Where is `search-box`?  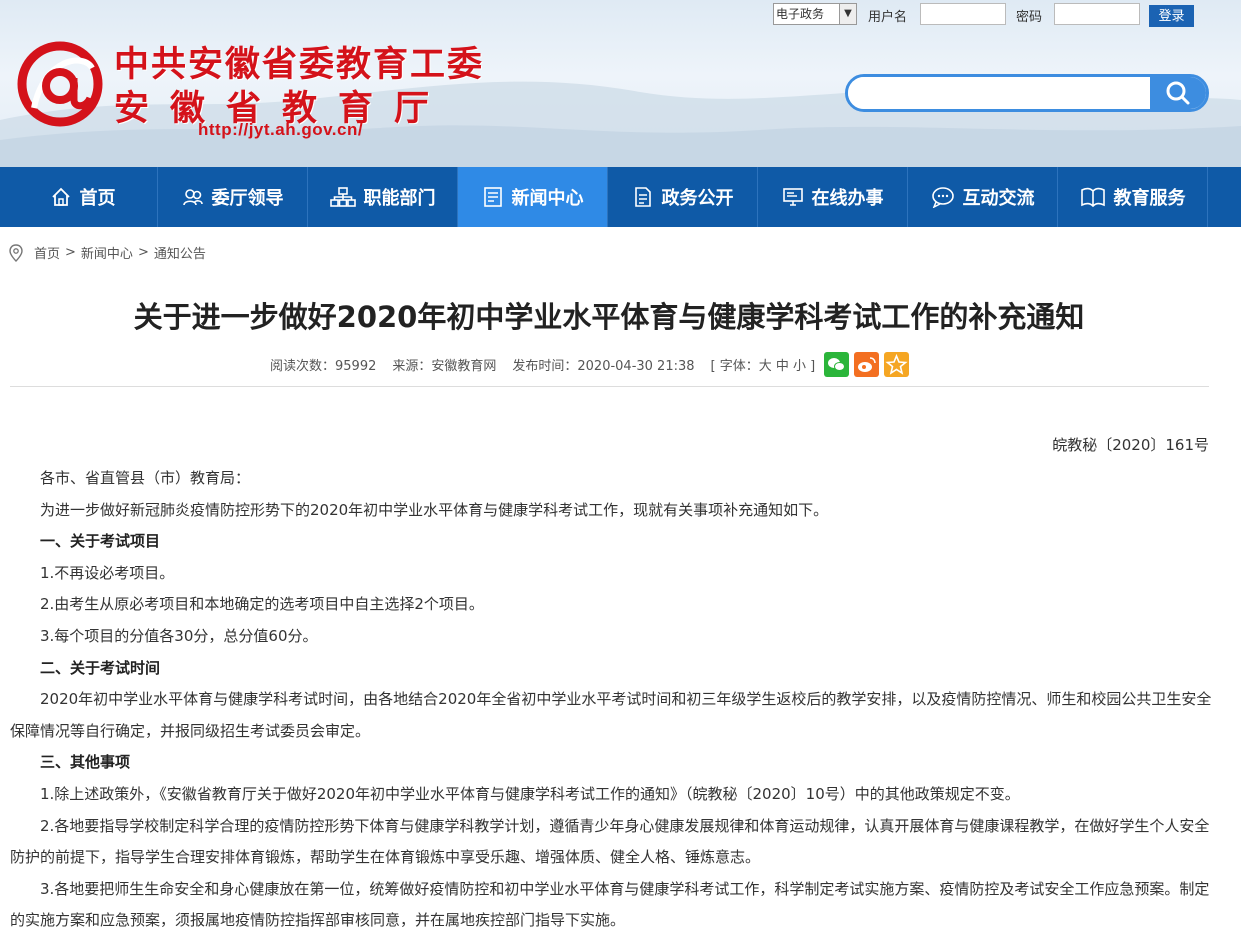
search-box is located at coordinates (1027, 93).